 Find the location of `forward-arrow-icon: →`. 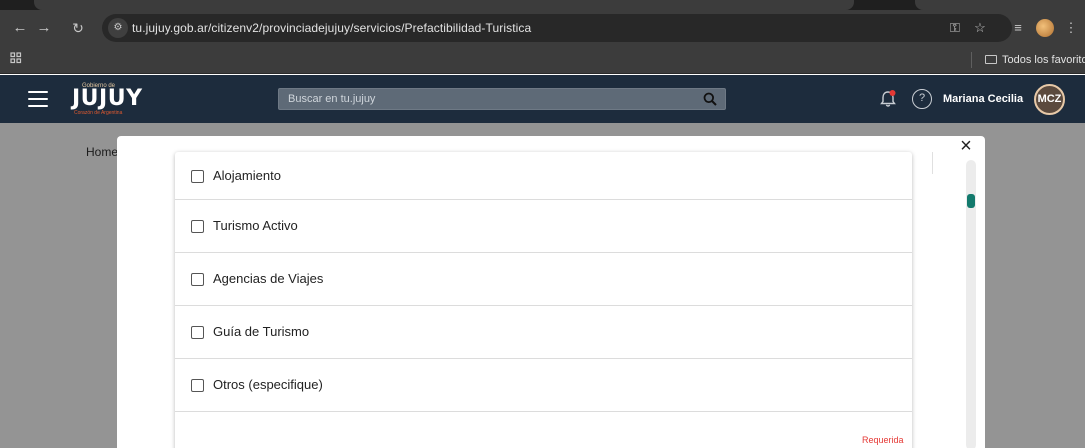

forward-arrow-icon: → is located at coordinates (44, 28).